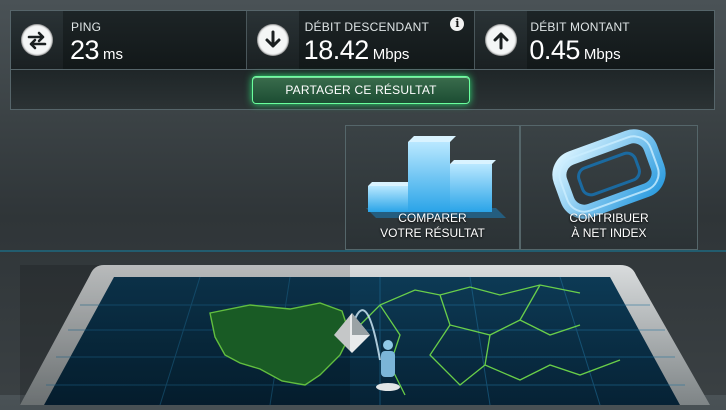 Image resolution: width=726 pixels, height=410 pixels. What do you see at coordinates (336, 50) in the screenshot?
I see `download-number: 18.42` at bounding box center [336, 50].